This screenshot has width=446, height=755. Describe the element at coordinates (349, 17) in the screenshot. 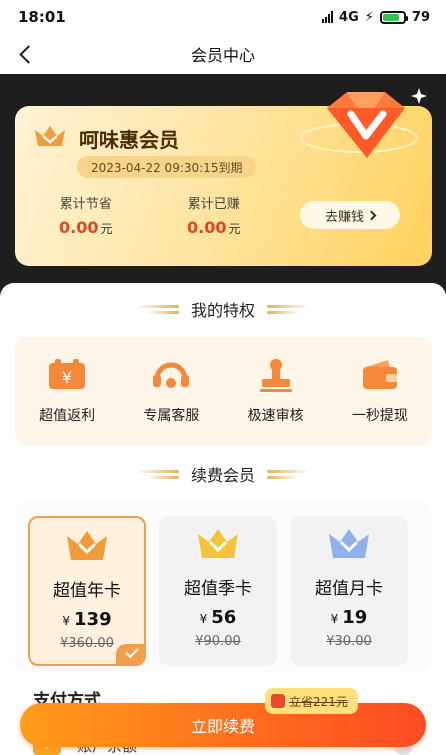

I see `network-label: 4G` at that location.